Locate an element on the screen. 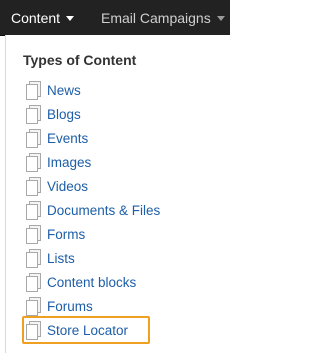 This screenshot has height=353, width=320. content-type-item-videos: Videos is located at coordinates (93, 186).